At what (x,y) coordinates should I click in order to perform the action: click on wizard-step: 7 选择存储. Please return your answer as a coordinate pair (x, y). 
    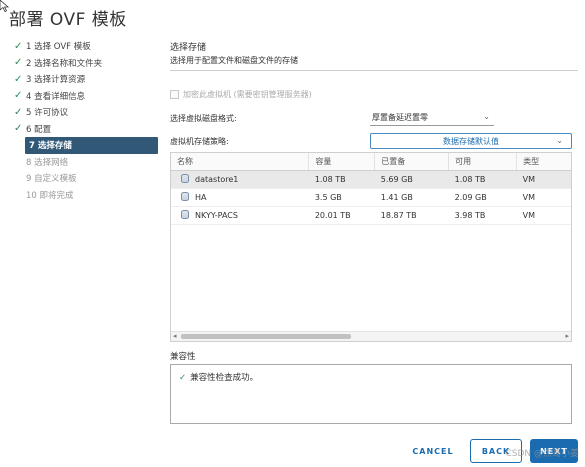
    Looking at the image, I should click on (91, 145).